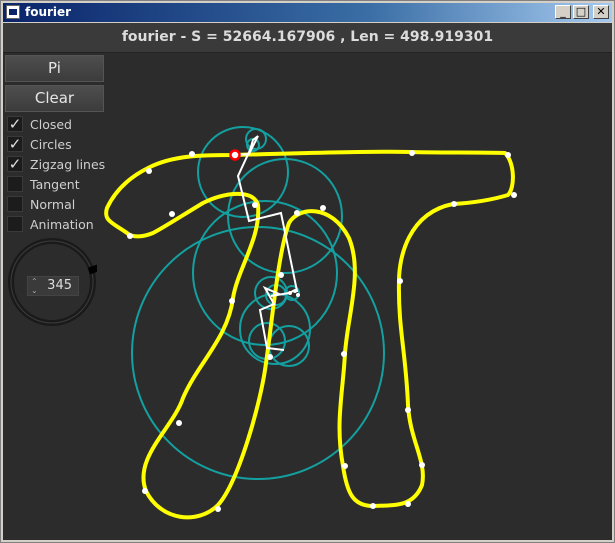 The image size is (615, 543). Describe the element at coordinates (563, 12) in the screenshot. I see `minimize-button: _` at that location.